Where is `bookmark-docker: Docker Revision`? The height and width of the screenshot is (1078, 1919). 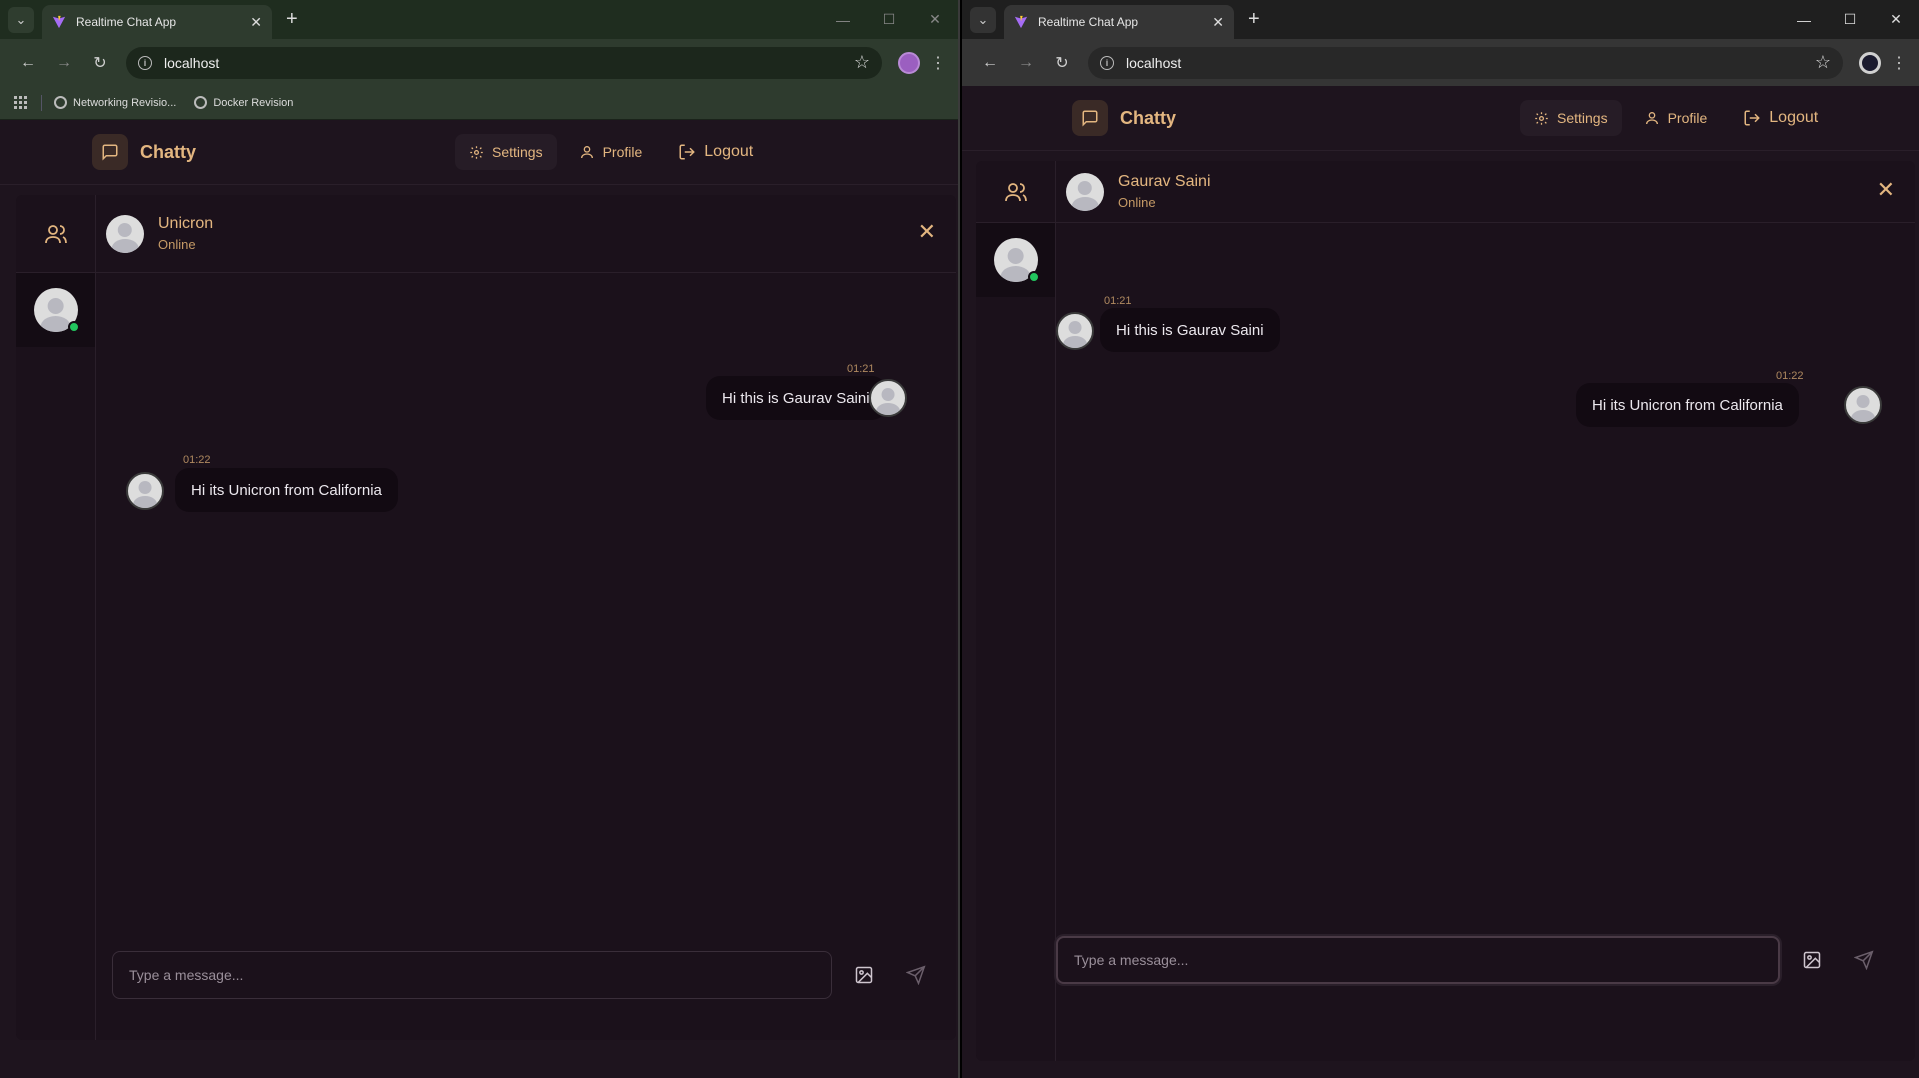 bookmark-docker: Docker Revision is located at coordinates (243, 102).